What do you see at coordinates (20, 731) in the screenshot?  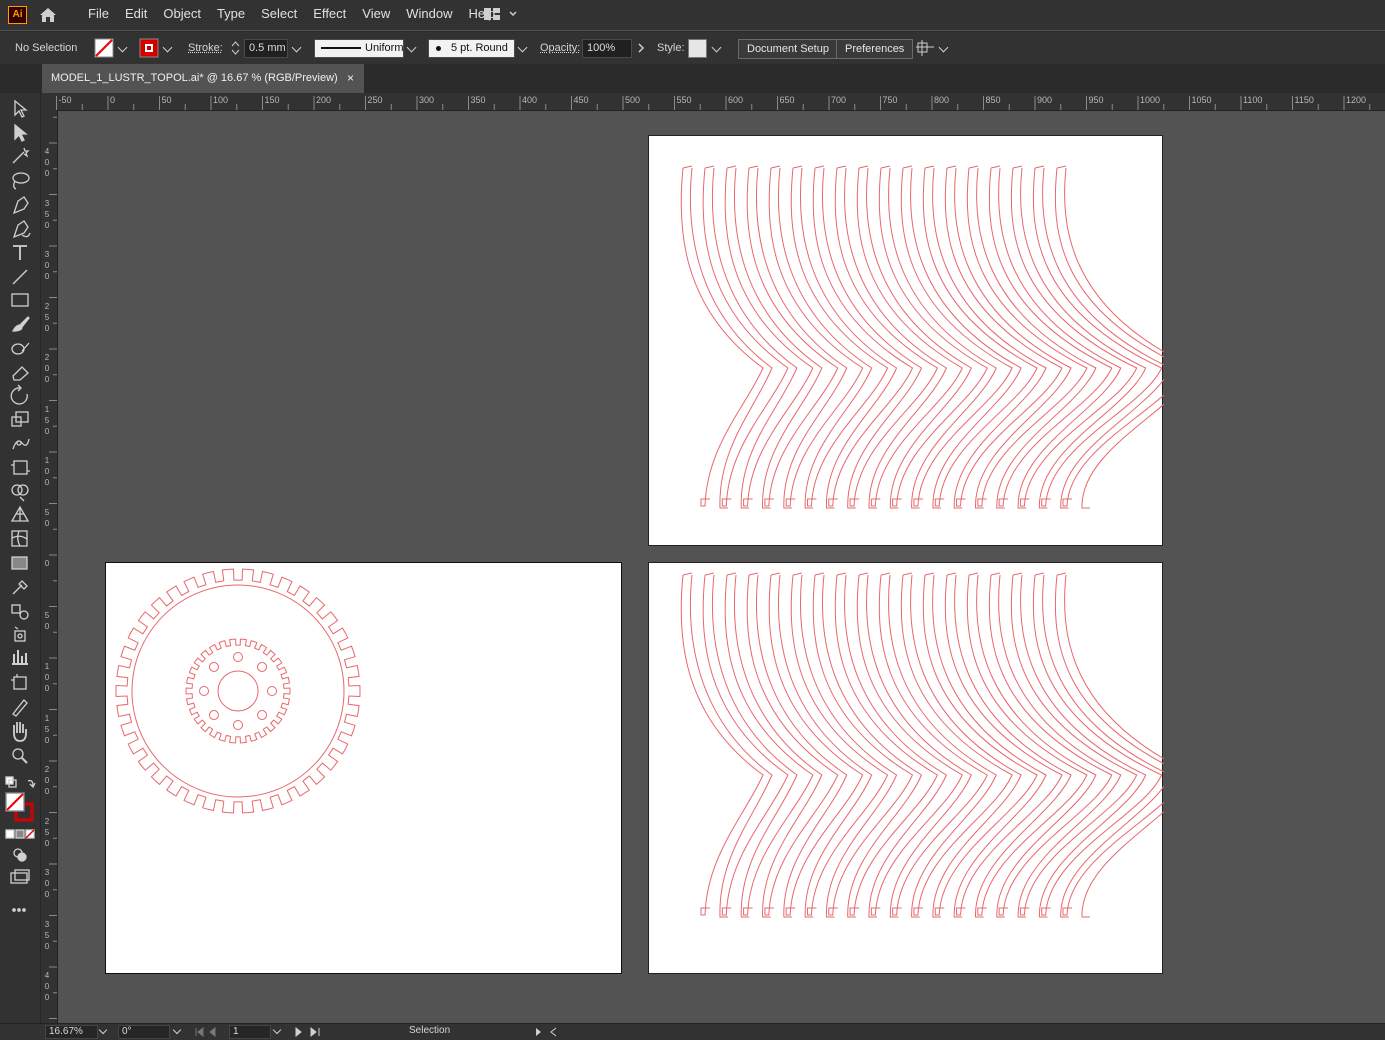 I see `hand-icon` at bounding box center [20, 731].